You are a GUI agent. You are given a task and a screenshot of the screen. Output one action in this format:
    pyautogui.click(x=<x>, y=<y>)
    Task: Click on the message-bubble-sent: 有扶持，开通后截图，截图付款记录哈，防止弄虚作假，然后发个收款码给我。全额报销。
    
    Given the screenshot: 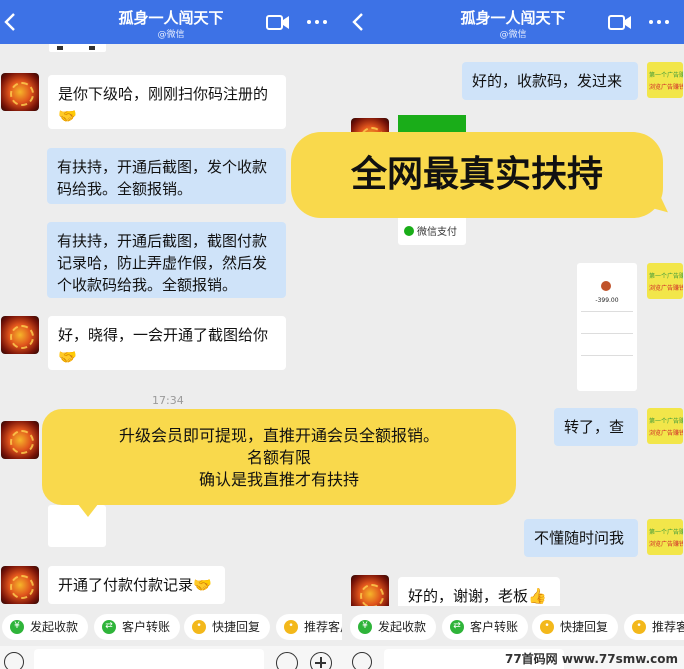 What is the action you would take?
    pyautogui.click(x=166, y=260)
    